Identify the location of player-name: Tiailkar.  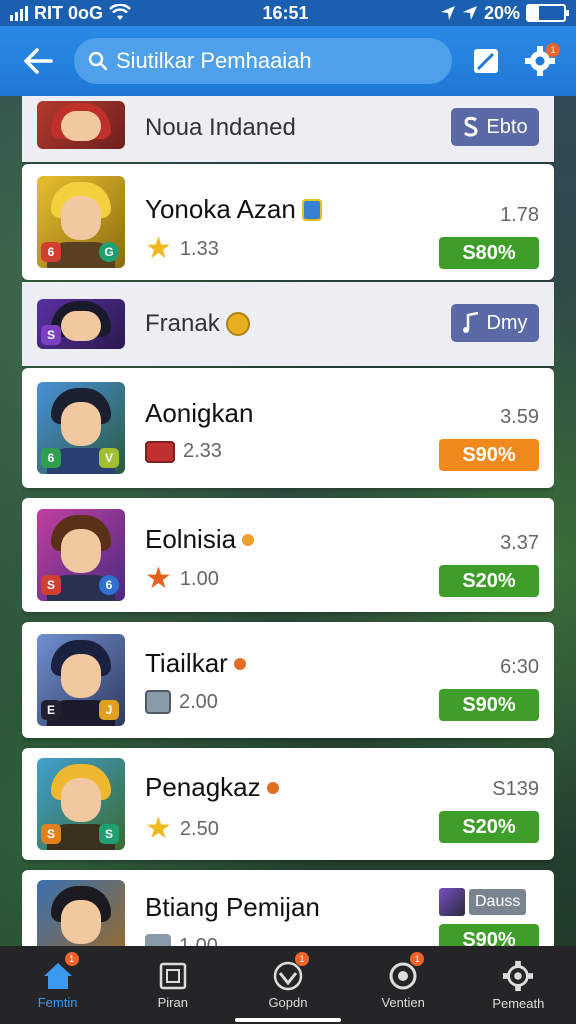
(186, 663).